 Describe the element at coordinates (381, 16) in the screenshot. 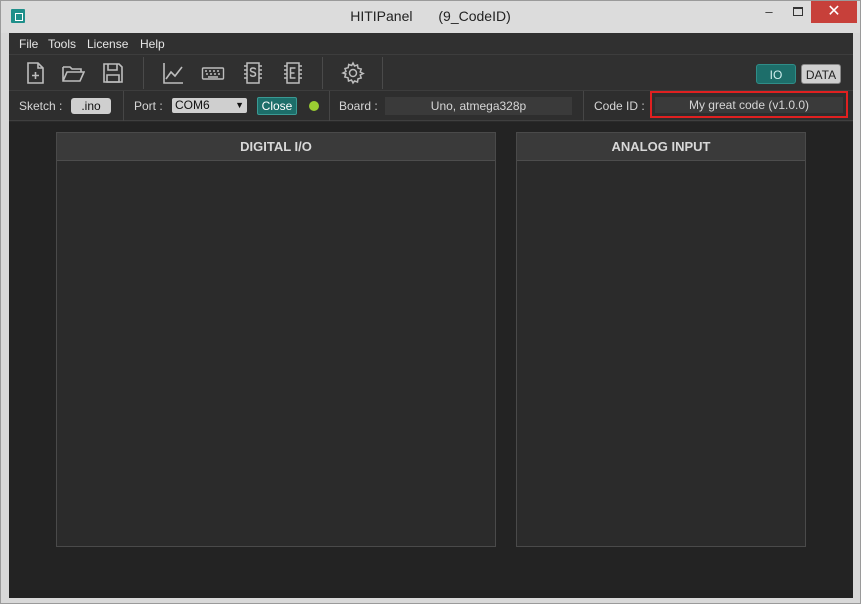

I see `window-title-text: HITIPanel` at that location.